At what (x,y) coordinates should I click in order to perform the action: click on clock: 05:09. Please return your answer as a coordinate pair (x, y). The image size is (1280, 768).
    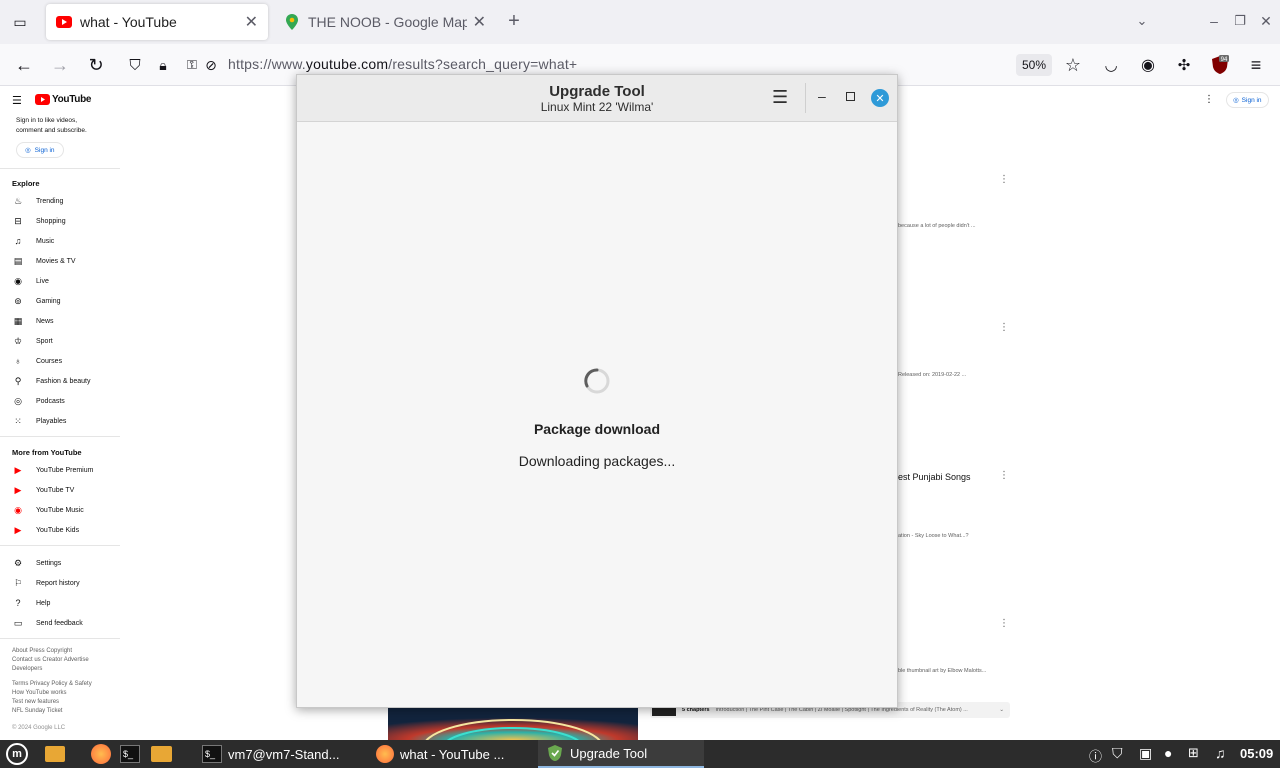
    Looking at the image, I should click on (1256, 753).